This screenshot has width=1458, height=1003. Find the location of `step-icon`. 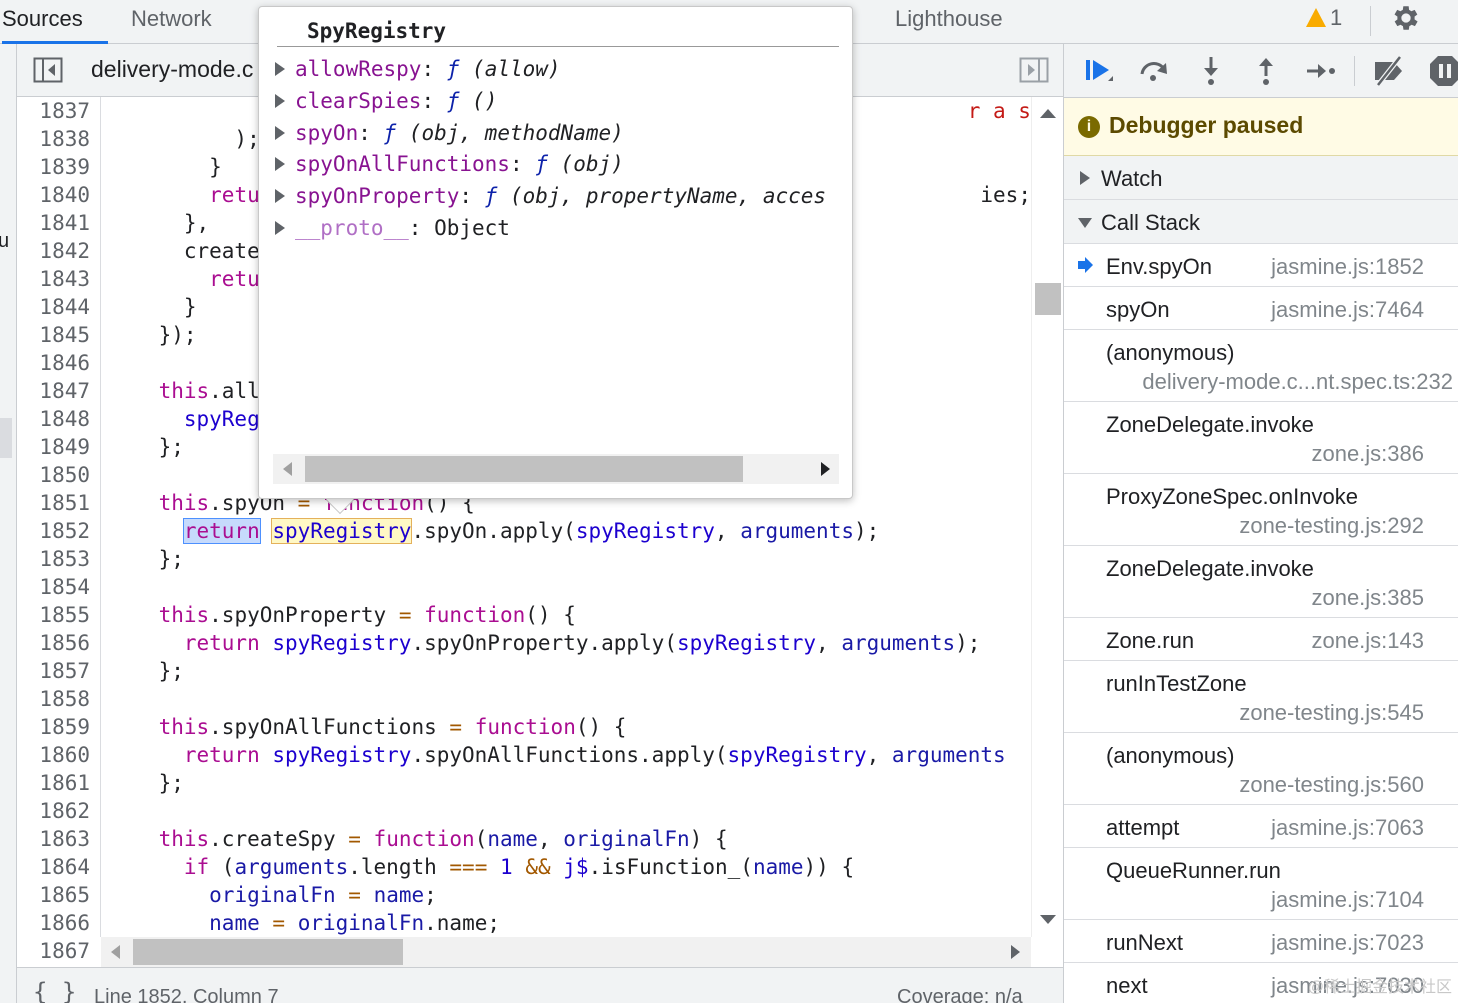

step-icon is located at coordinates (1321, 71).